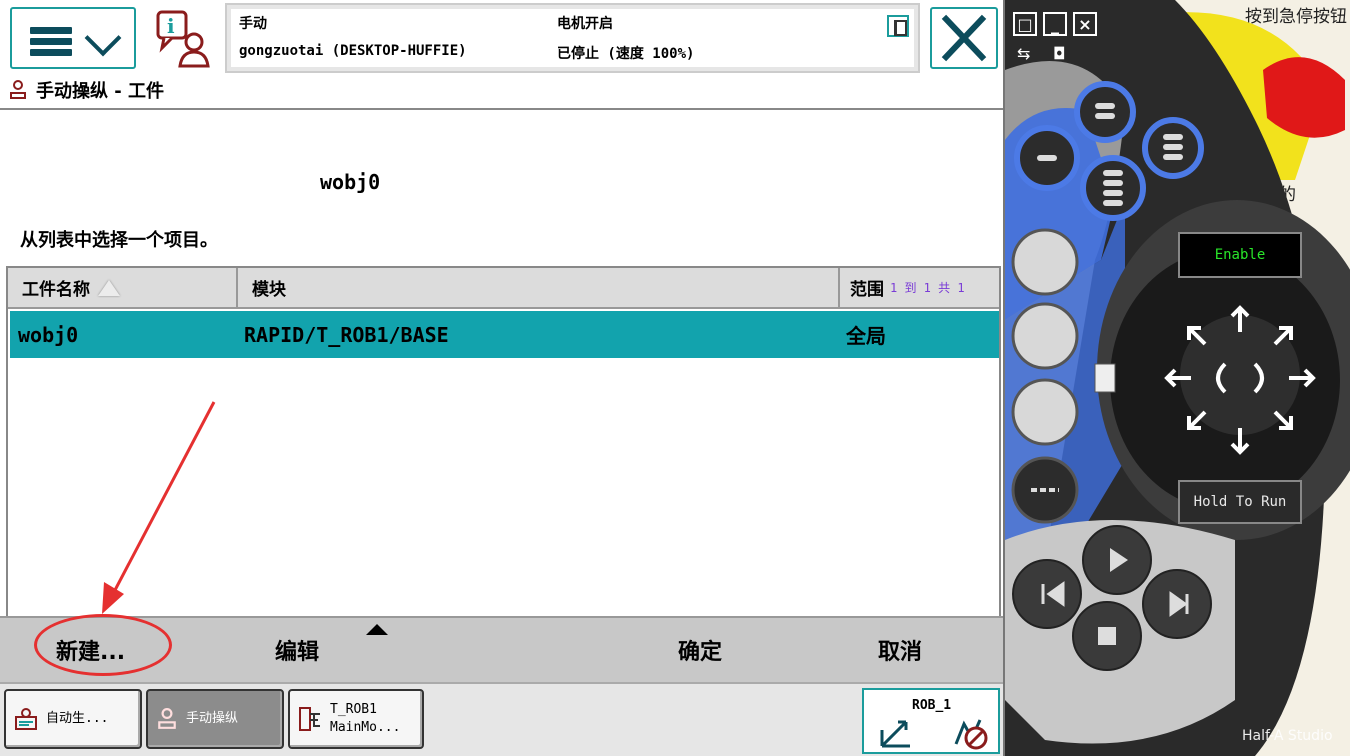 This screenshot has height=756, width=1350. Describe the element at coordinates (269, 290) in the screenshot. I see `column-header-module-label: 模块` at that location.